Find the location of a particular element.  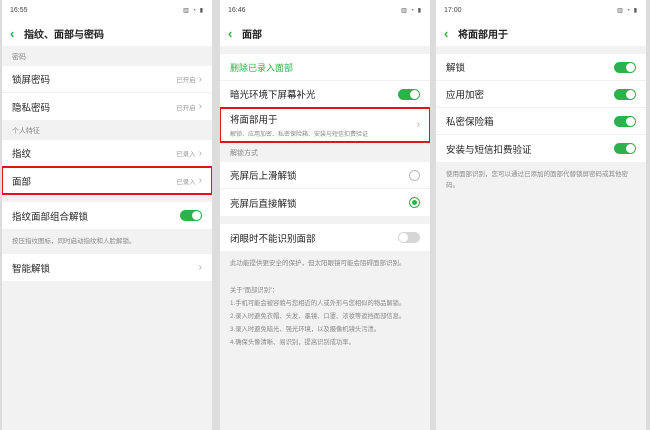

use-payment-verify-row: 安装与短信扣费验证 is located at coordinates (541, 148).